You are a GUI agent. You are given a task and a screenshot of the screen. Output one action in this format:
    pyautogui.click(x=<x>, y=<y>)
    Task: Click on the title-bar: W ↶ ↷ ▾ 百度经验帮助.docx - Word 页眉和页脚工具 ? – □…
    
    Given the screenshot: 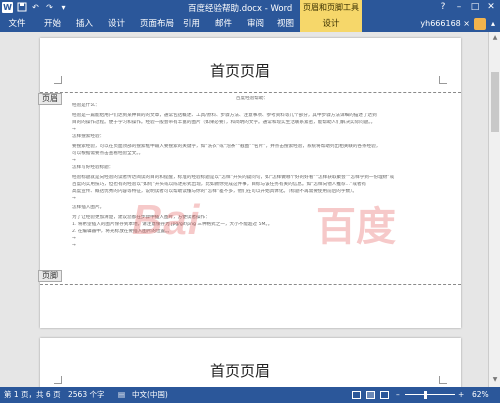 What is the action you would take?
    pyautogui.click(x=250, y=8)
    